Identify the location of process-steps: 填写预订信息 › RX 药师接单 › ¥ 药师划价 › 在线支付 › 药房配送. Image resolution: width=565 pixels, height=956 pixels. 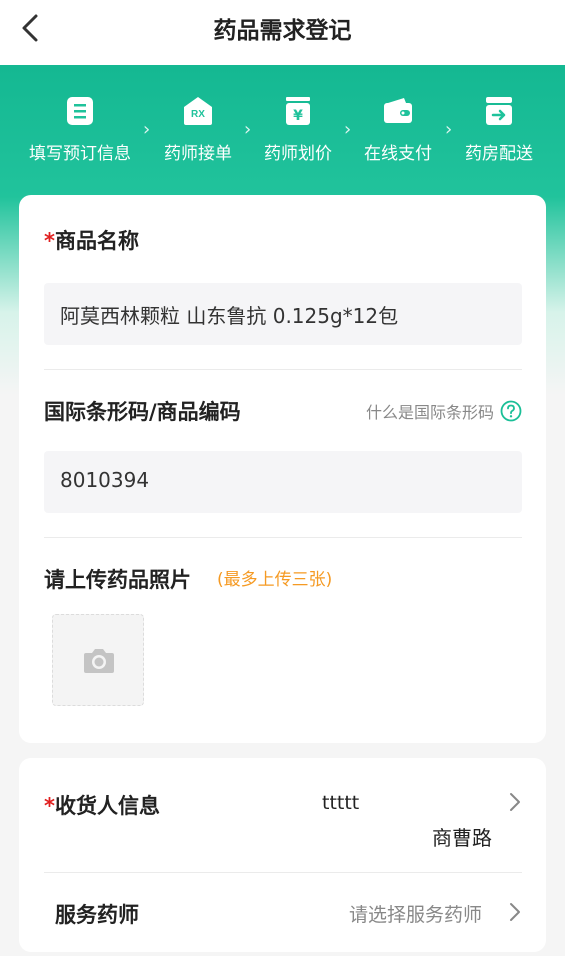
(282, 132).